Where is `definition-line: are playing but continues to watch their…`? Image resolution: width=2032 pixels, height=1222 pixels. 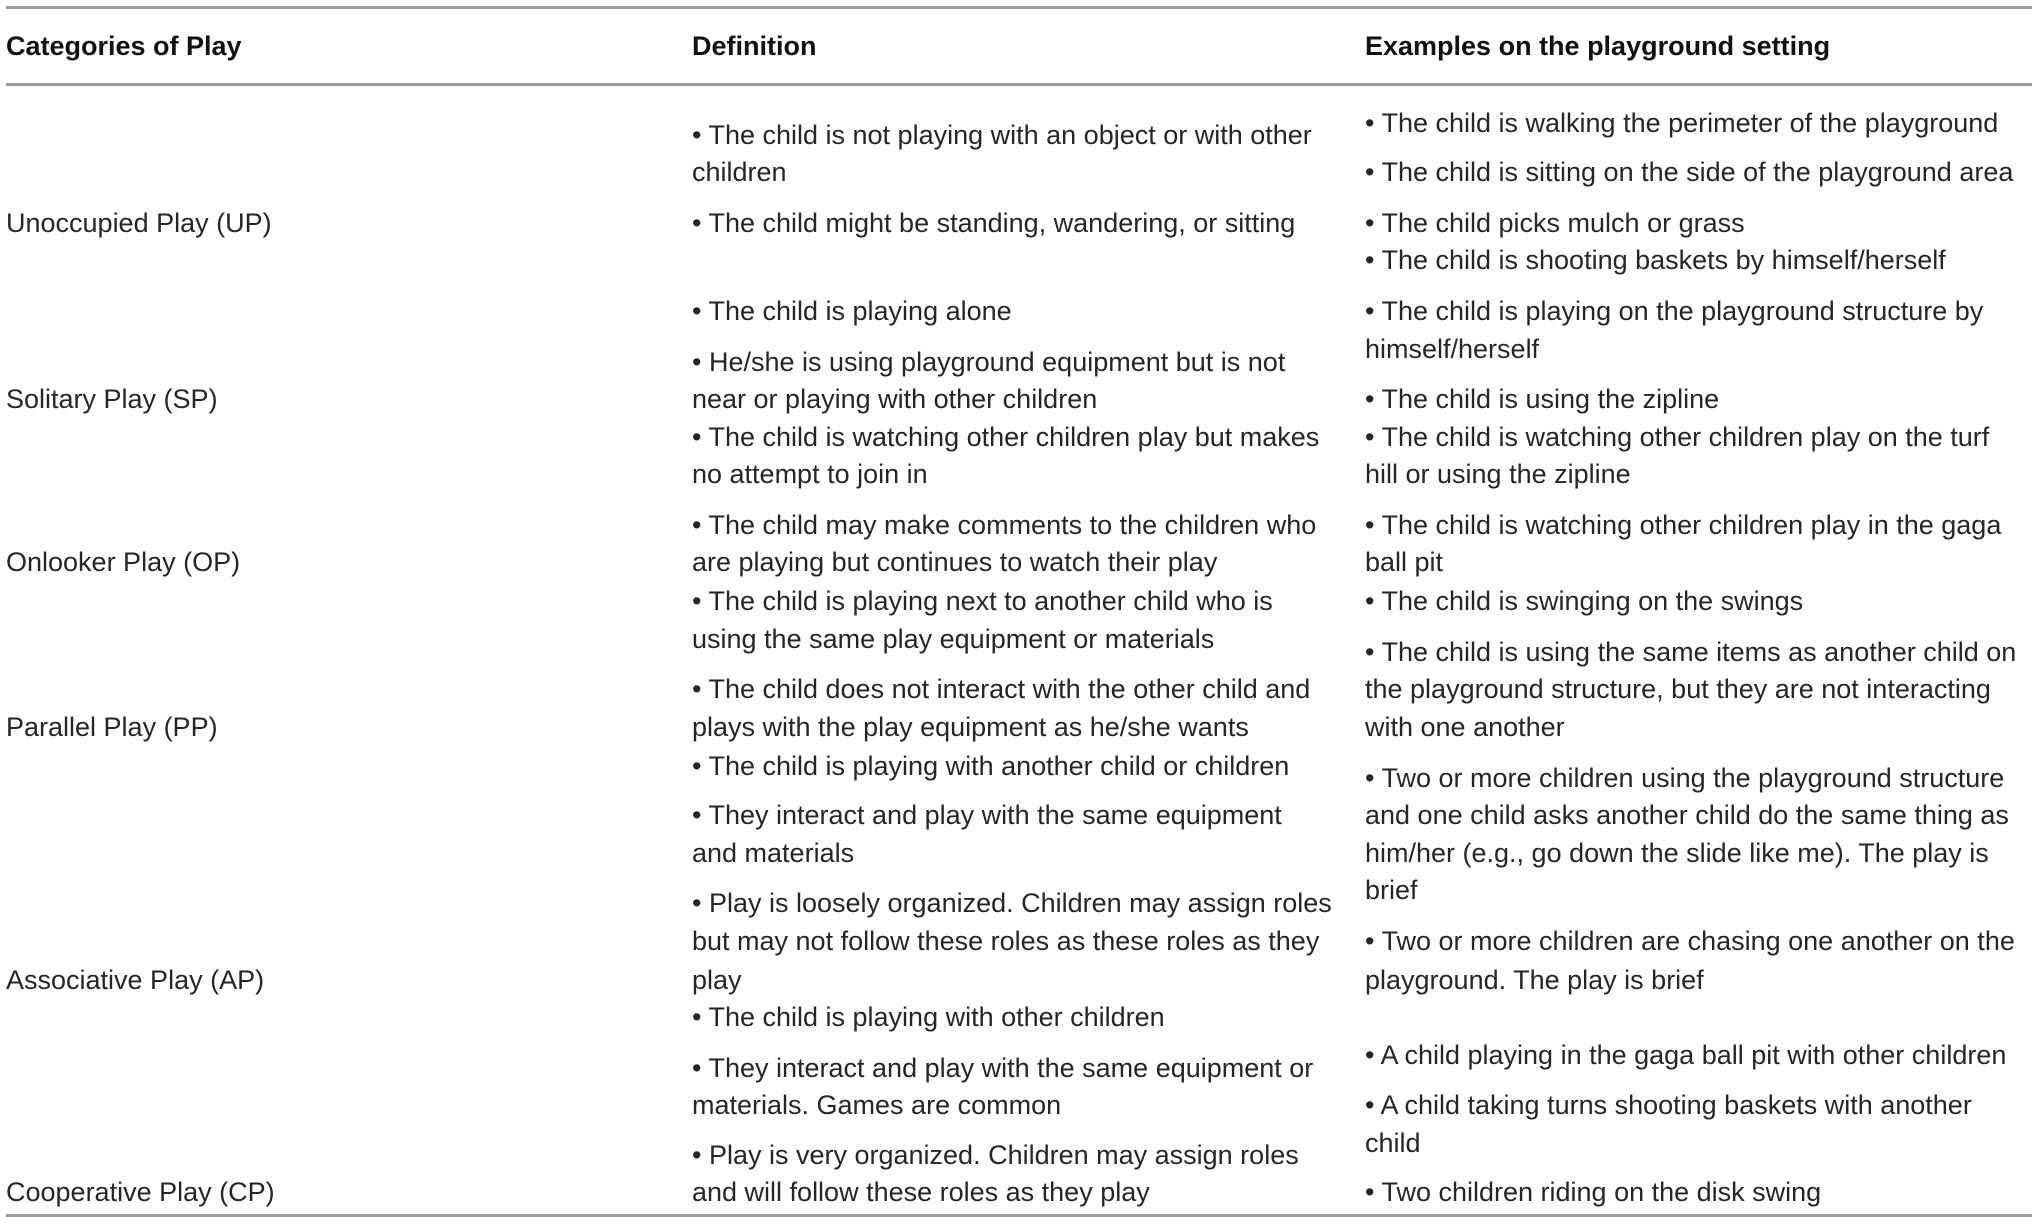
definition-line: are playing but continues to watch their… is located at coordinates (955, 562).